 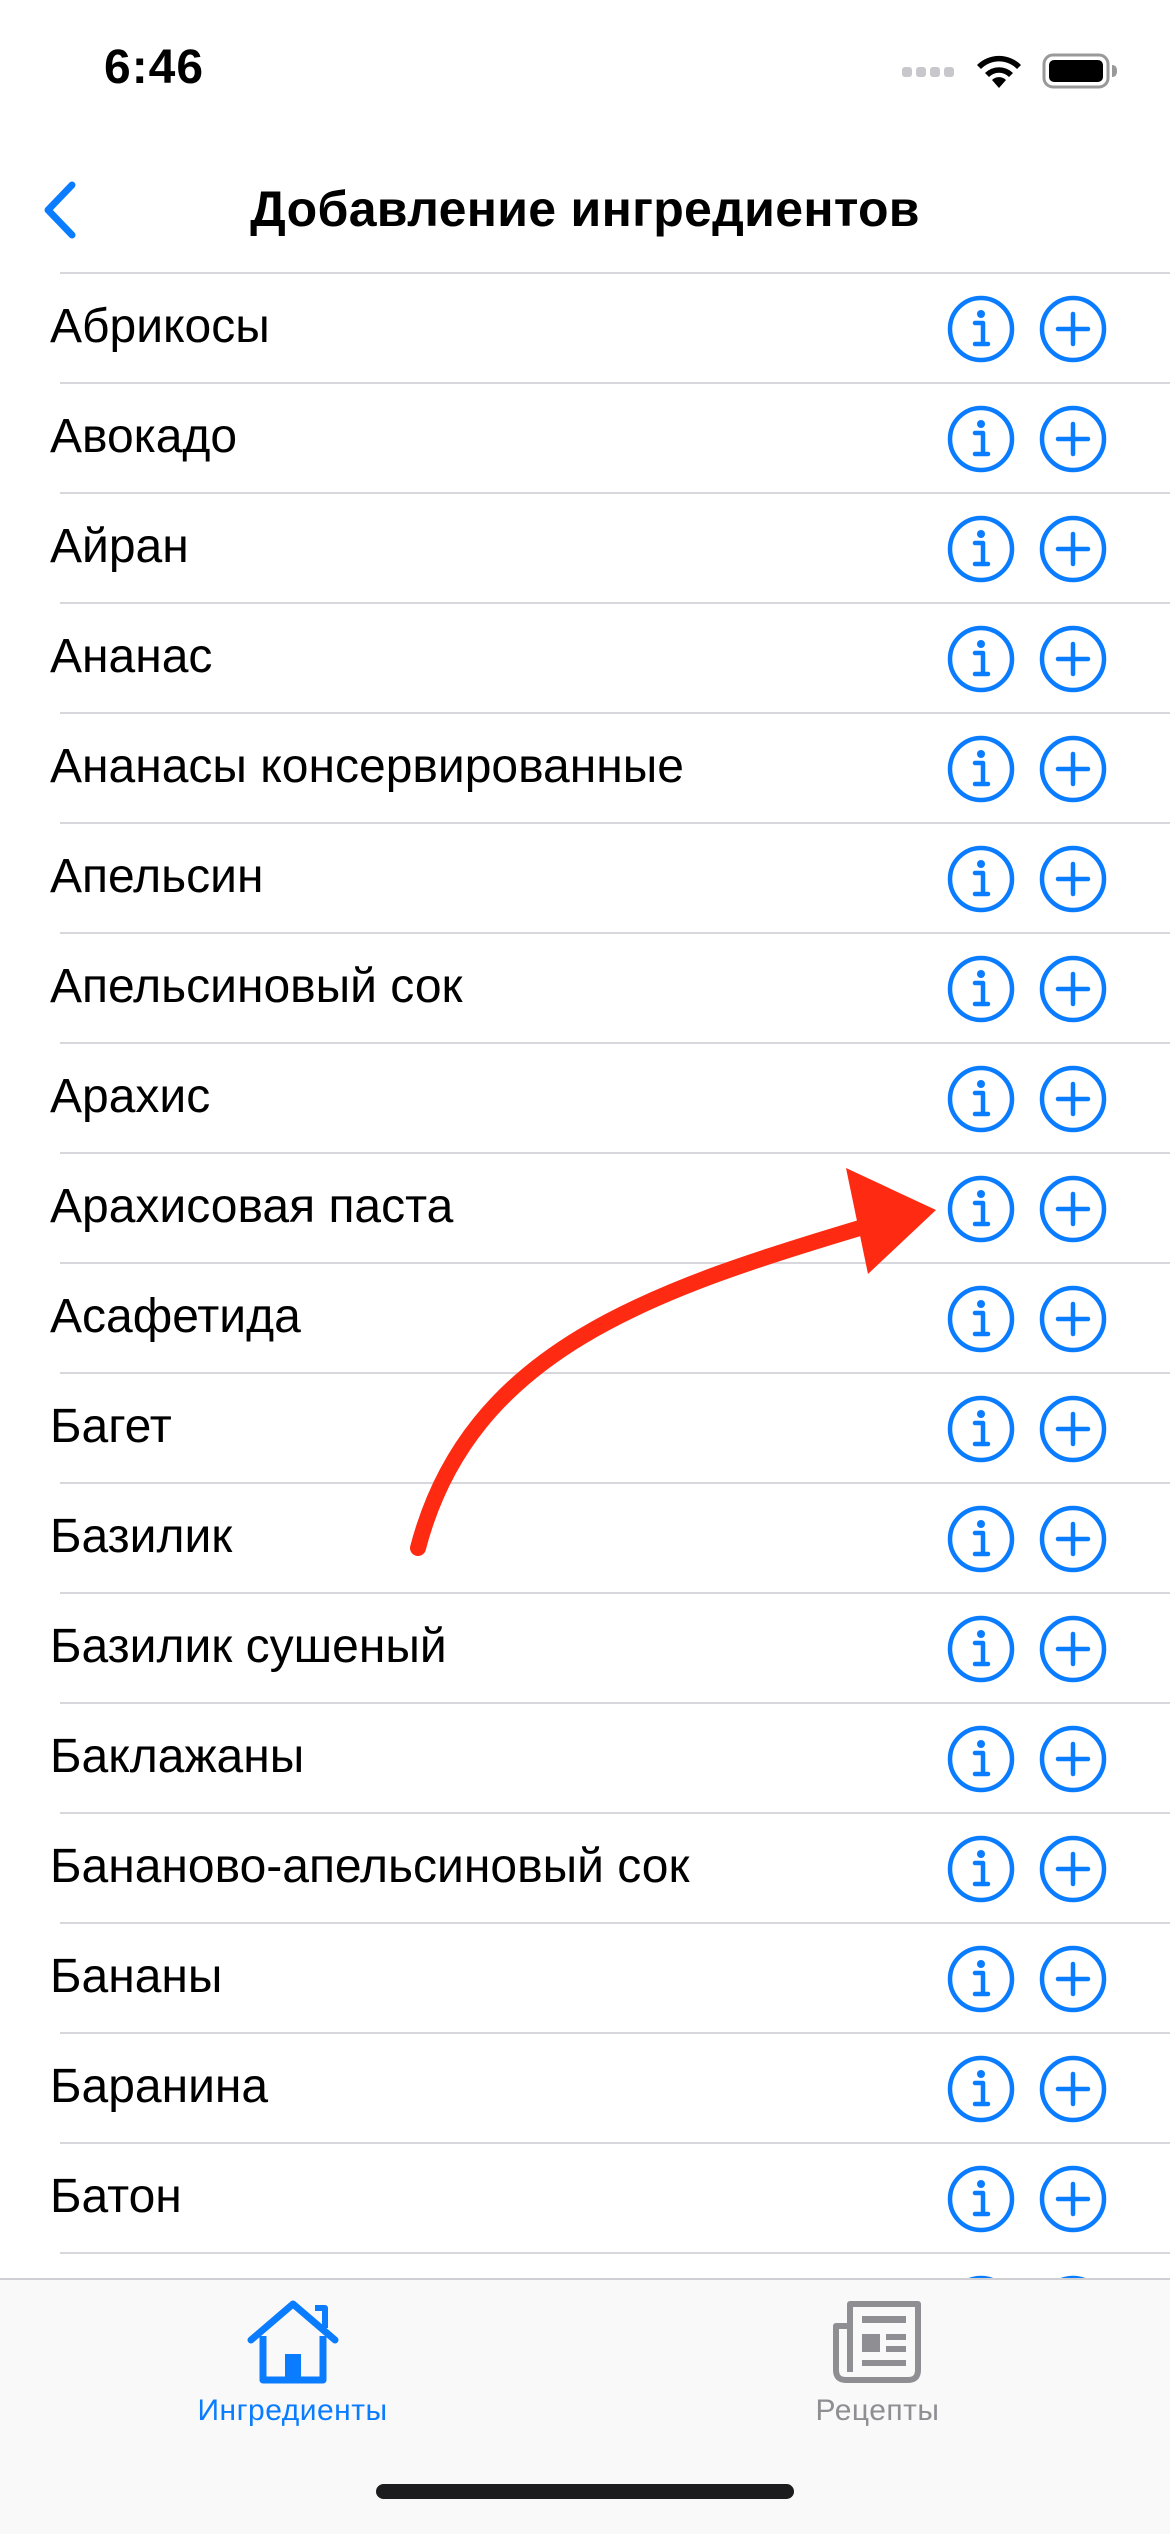 What do you see at coordinates (585, 327) in the screenshot?
I see `list-item: Абрикосы` at bounding box center [585, 327].